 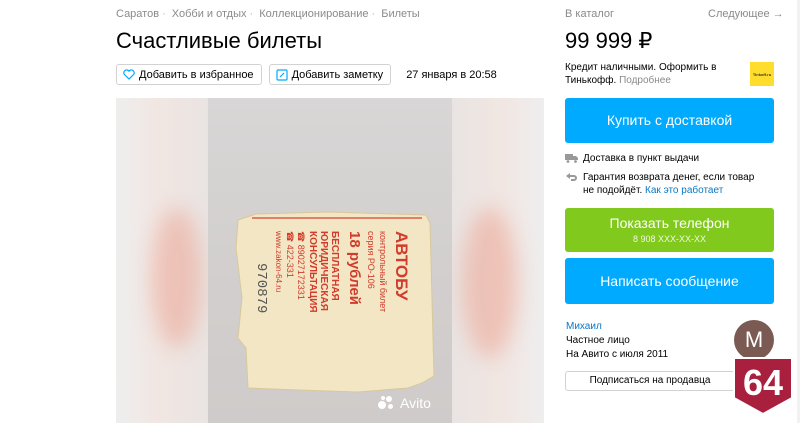 What do you see at coordinates (669, 223) in the screenshot?
I see `show-phone-label: Показать телефон` at bounding box center [669, 223].